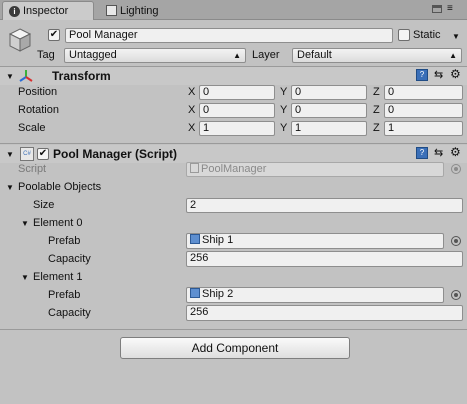 This screenshot has width=467, height=404. I want to click on cs-script-icon: C#, so click(27, 154).